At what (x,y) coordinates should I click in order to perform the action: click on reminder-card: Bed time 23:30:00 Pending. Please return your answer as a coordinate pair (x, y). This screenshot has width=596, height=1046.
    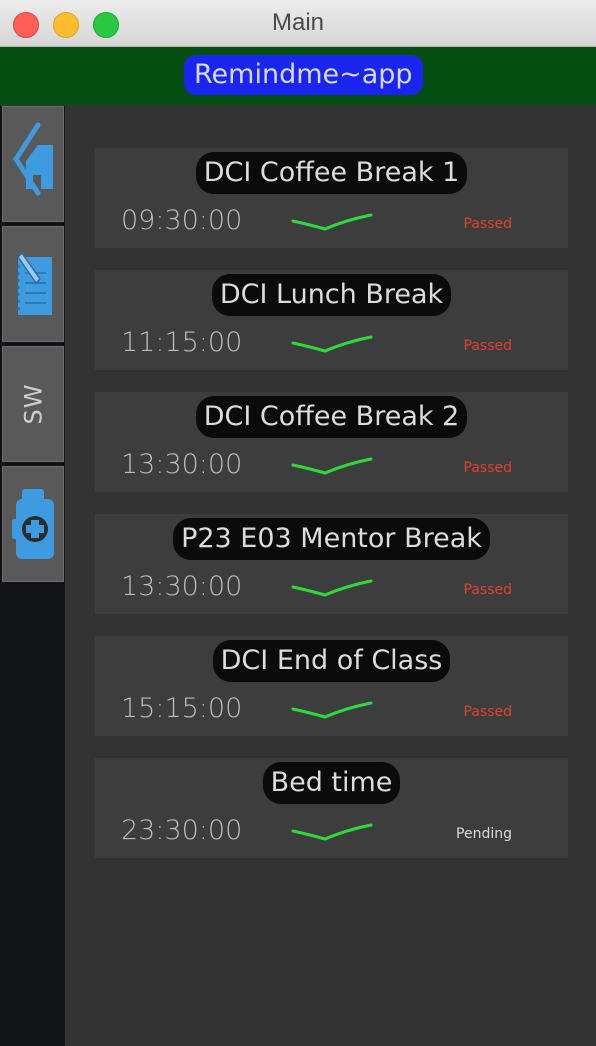
    Looking at the image, I should click on (331, 808).